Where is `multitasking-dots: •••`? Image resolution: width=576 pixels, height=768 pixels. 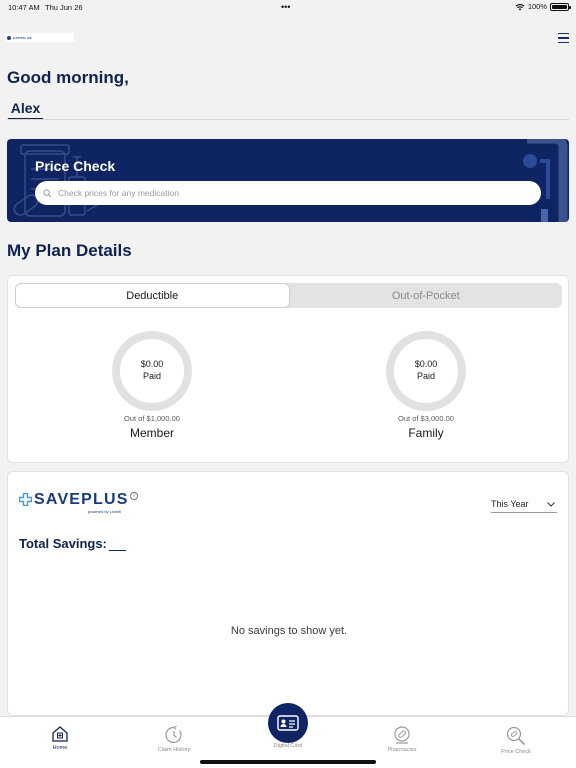
multitasking-dots: ••• is located at coordinates (285, 7).